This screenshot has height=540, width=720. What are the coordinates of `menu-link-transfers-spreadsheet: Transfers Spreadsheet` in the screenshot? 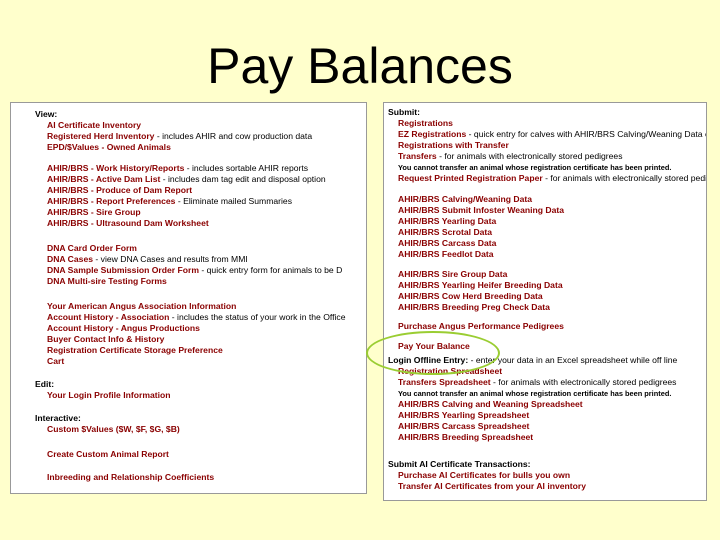 It's located at (444, 382).